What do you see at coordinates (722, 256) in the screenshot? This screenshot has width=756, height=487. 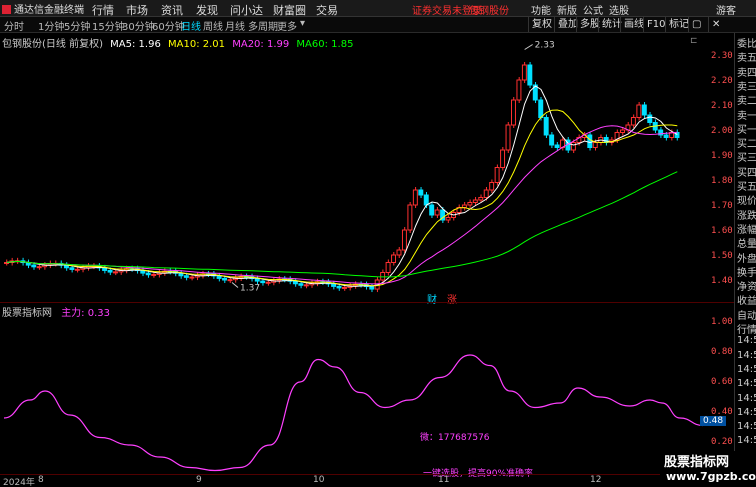 I see `price-tick-label: 1.50` at bounding box center [722, 256].